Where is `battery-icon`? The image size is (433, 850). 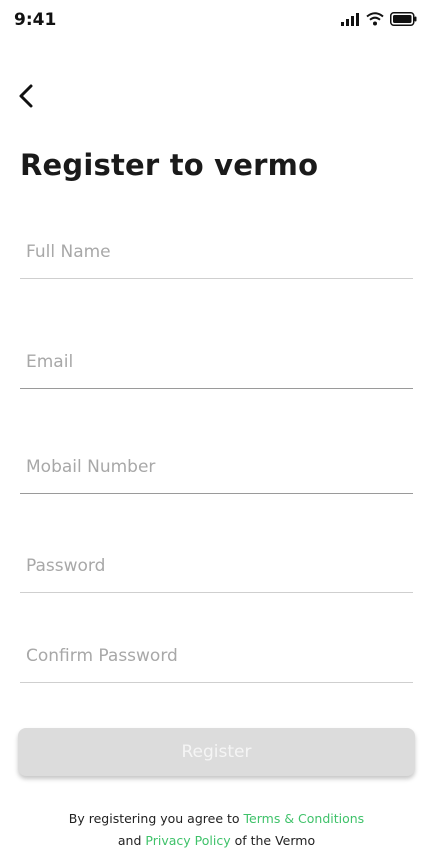
battery-icon is located at coordinates (403, 19).